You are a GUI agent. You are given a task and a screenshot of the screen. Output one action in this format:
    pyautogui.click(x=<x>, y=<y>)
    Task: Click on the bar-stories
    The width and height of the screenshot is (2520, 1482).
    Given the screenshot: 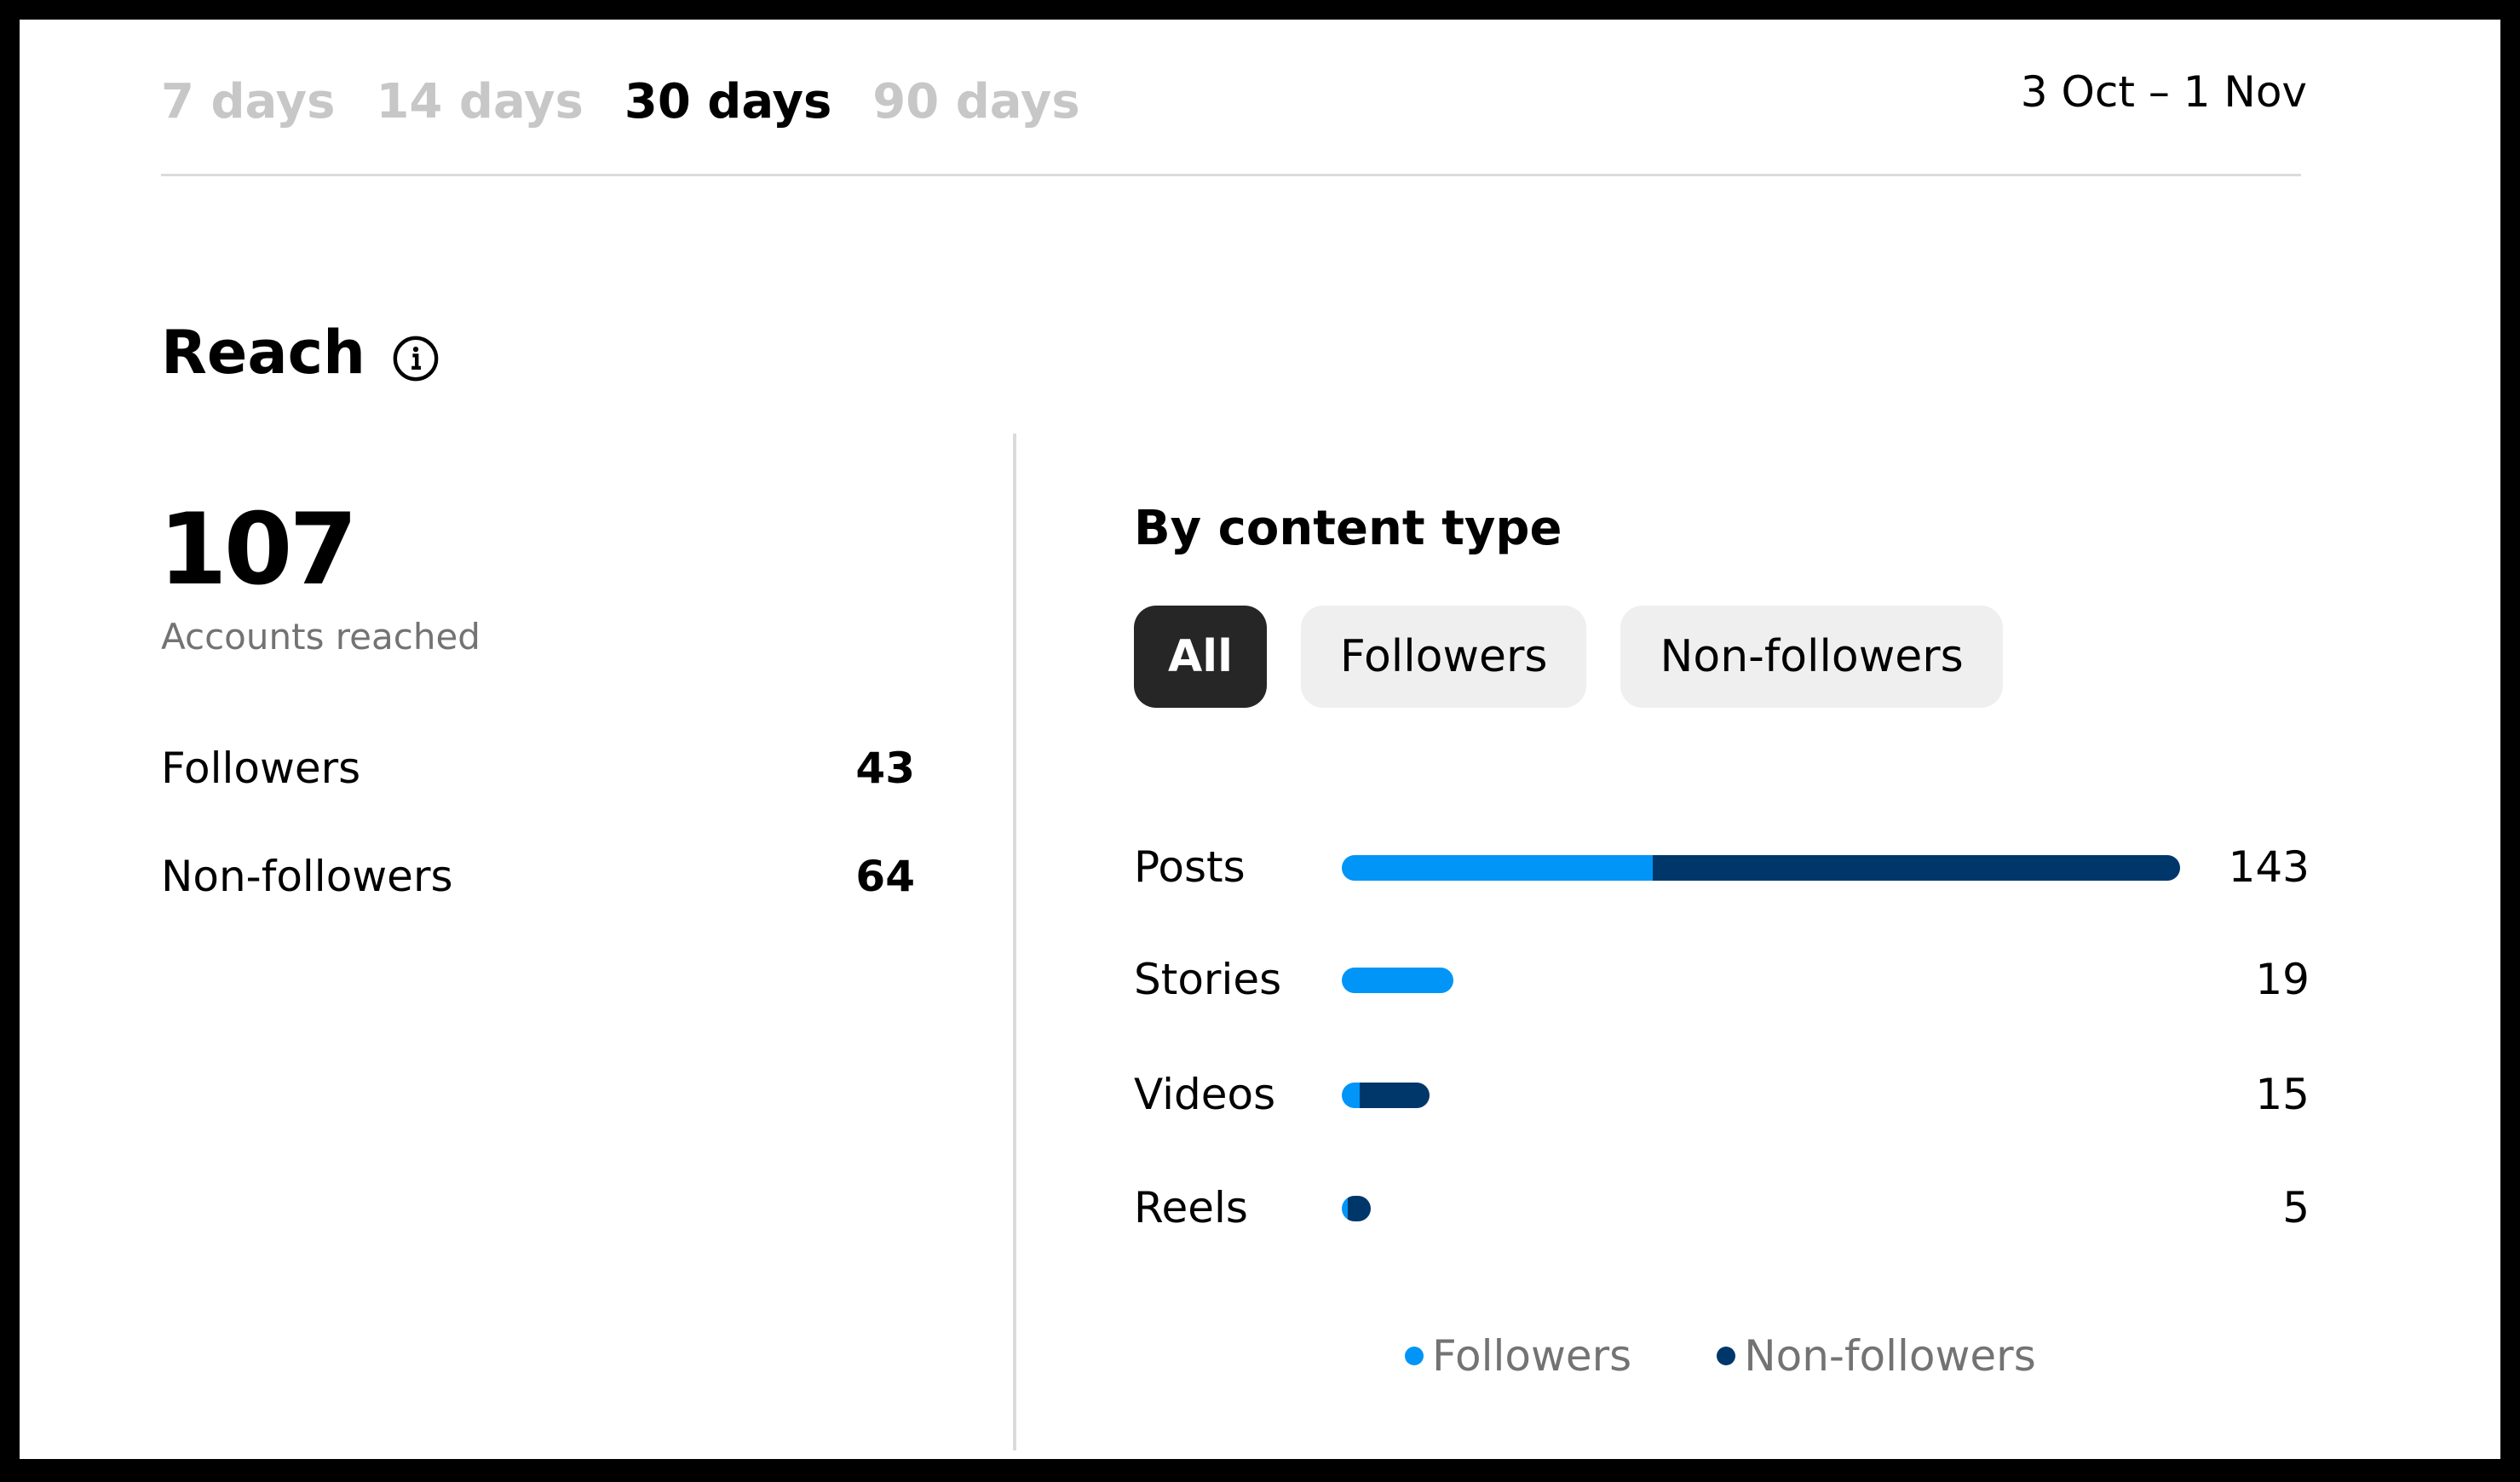 What is the action you would take?
    pyautogui.click(x=1398, y=980)
    